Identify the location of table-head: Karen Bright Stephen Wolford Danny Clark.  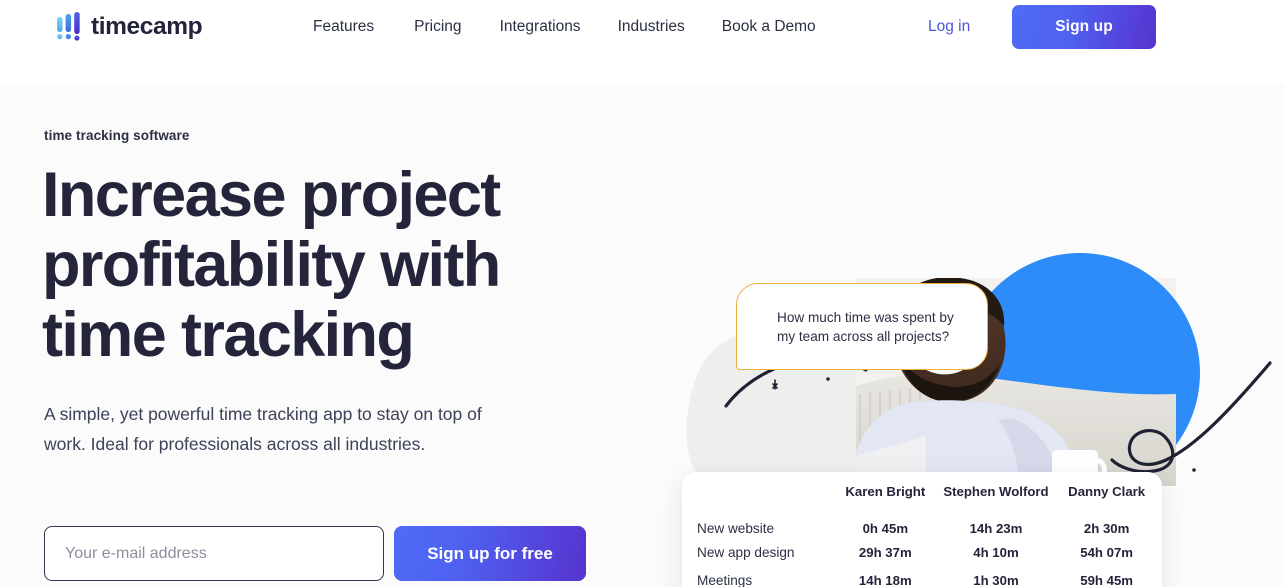
(922, 491).